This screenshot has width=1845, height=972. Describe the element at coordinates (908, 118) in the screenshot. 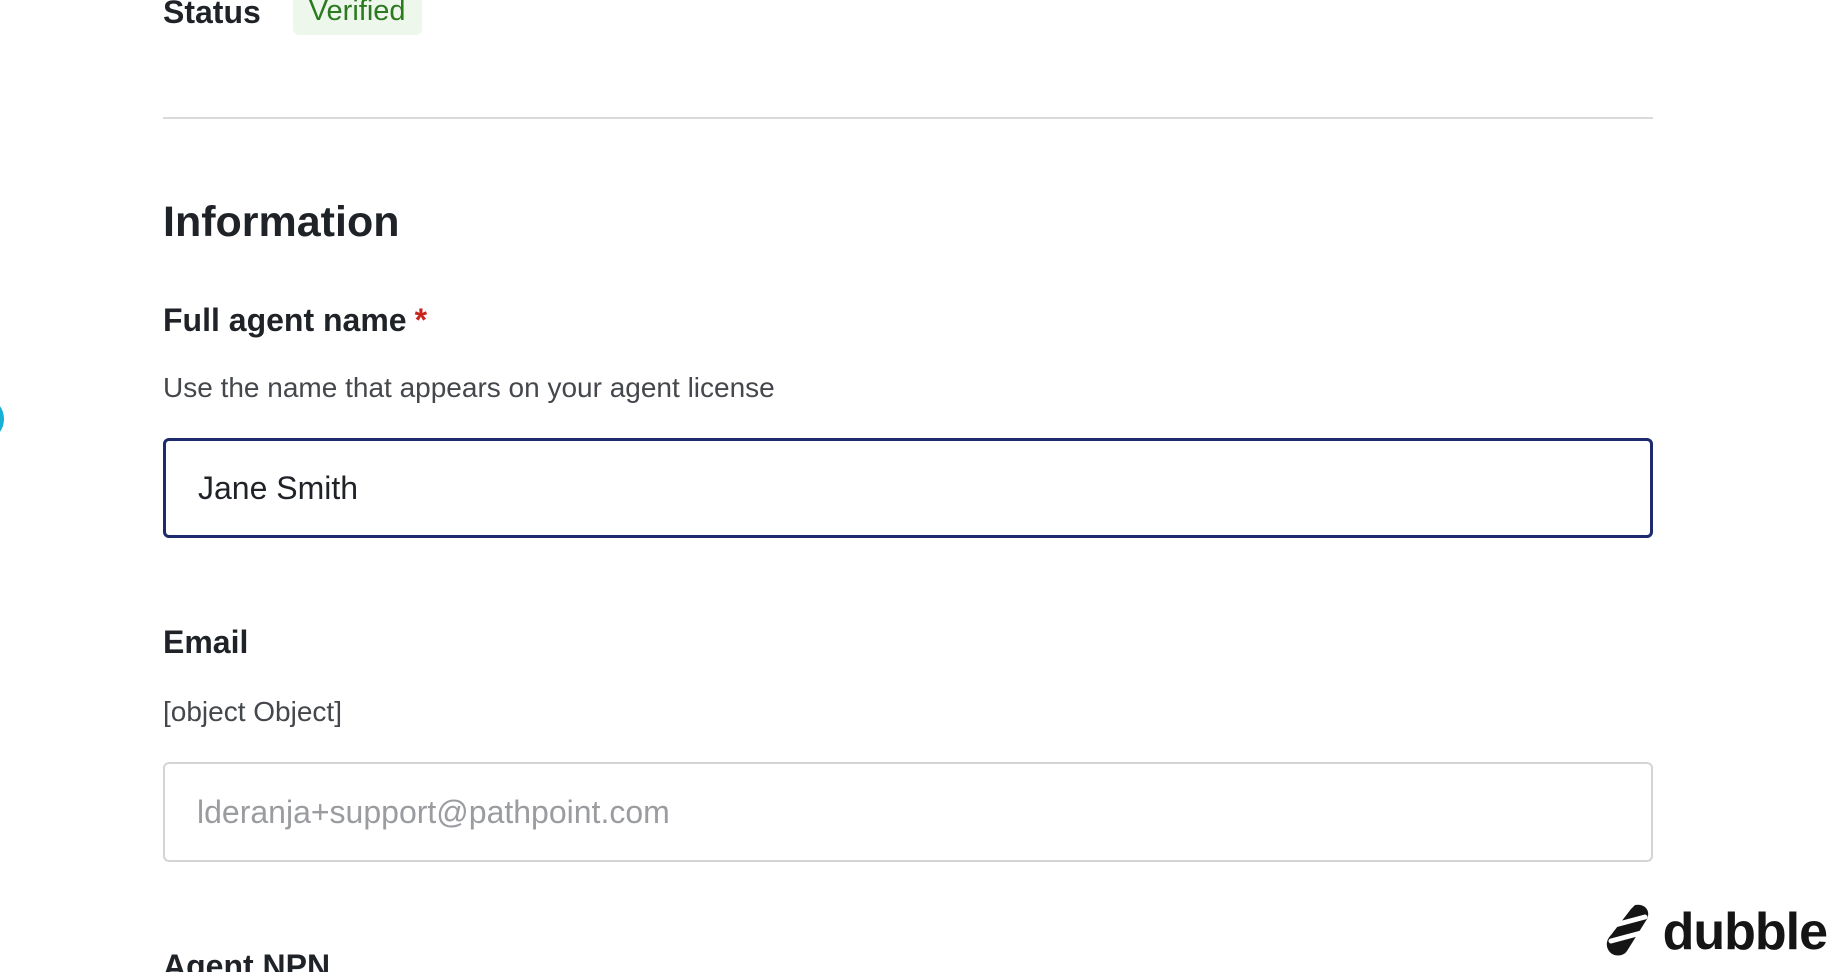

I see `section-divider` at that location.